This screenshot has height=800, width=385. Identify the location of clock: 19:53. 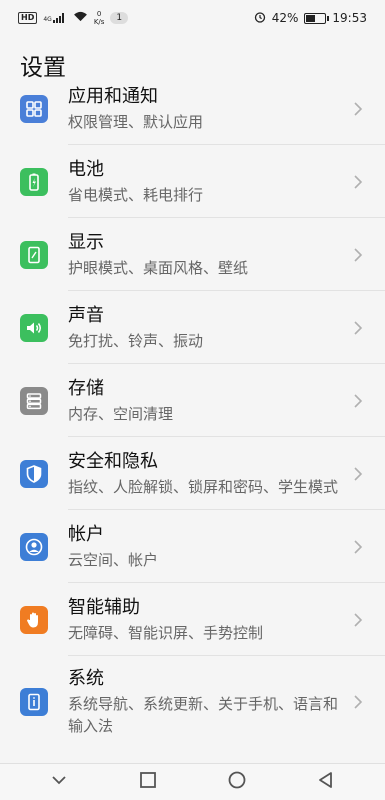
(349, 18).